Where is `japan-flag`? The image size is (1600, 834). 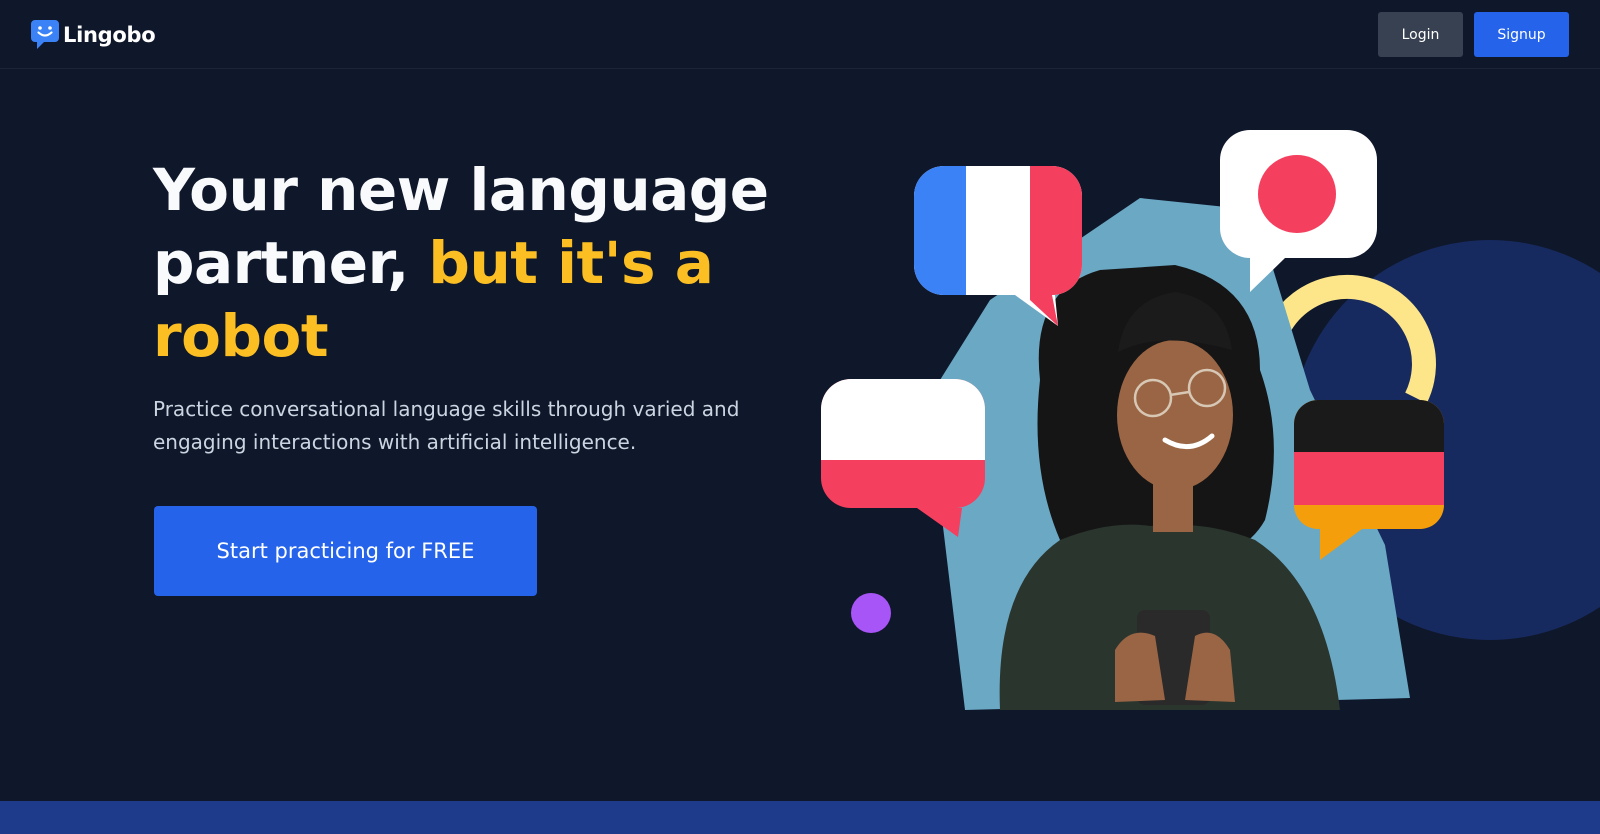
japan-flag is located at coordinates (1298, 211).